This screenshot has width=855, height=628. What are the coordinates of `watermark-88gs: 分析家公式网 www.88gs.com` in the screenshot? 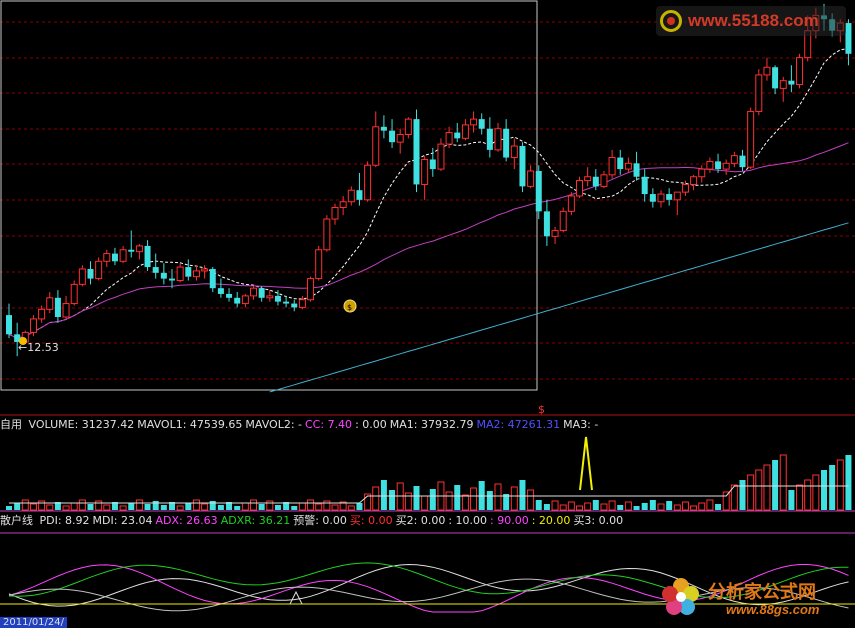 It's located at (755, 598).